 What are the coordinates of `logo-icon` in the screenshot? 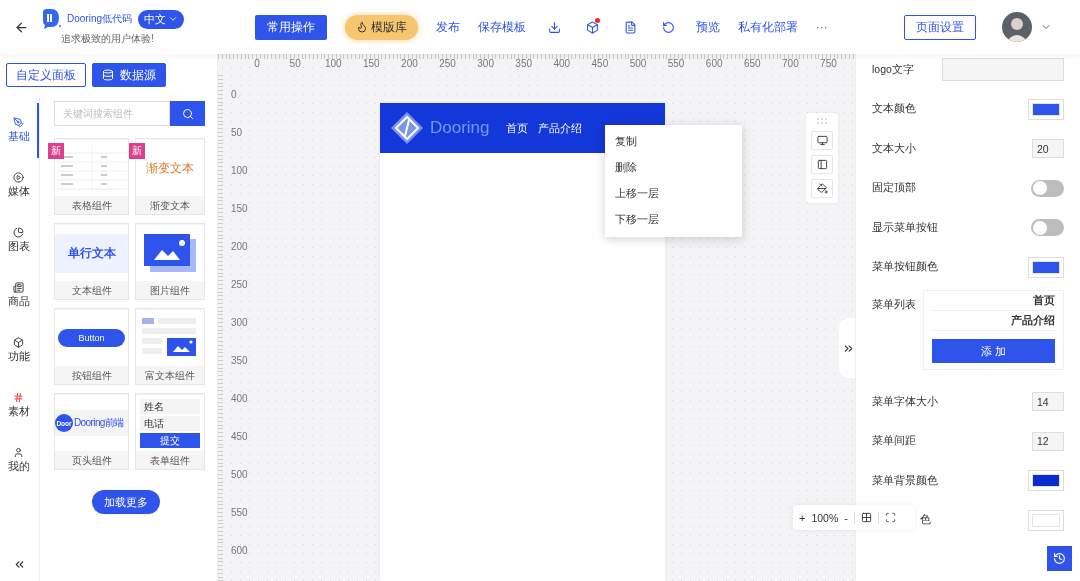 It's located at (51, 19).